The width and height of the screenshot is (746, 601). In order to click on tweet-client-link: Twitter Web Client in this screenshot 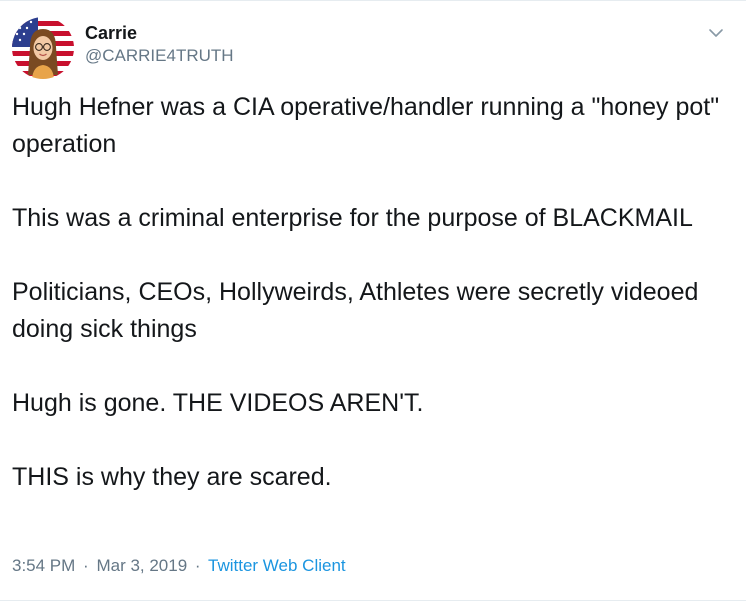, I will do `click(277, 565)`.